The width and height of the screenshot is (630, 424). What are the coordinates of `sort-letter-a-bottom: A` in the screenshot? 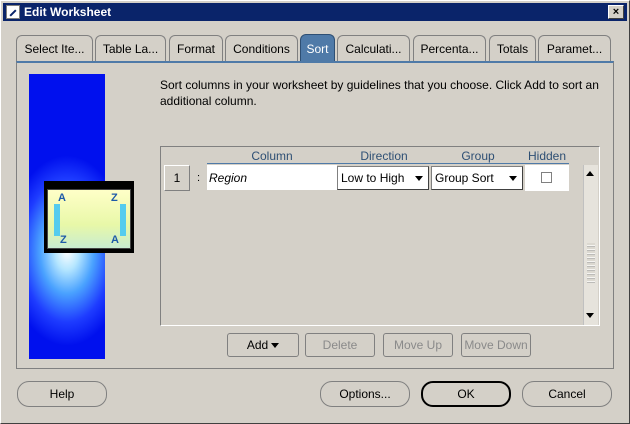 It's located at (115, 240).